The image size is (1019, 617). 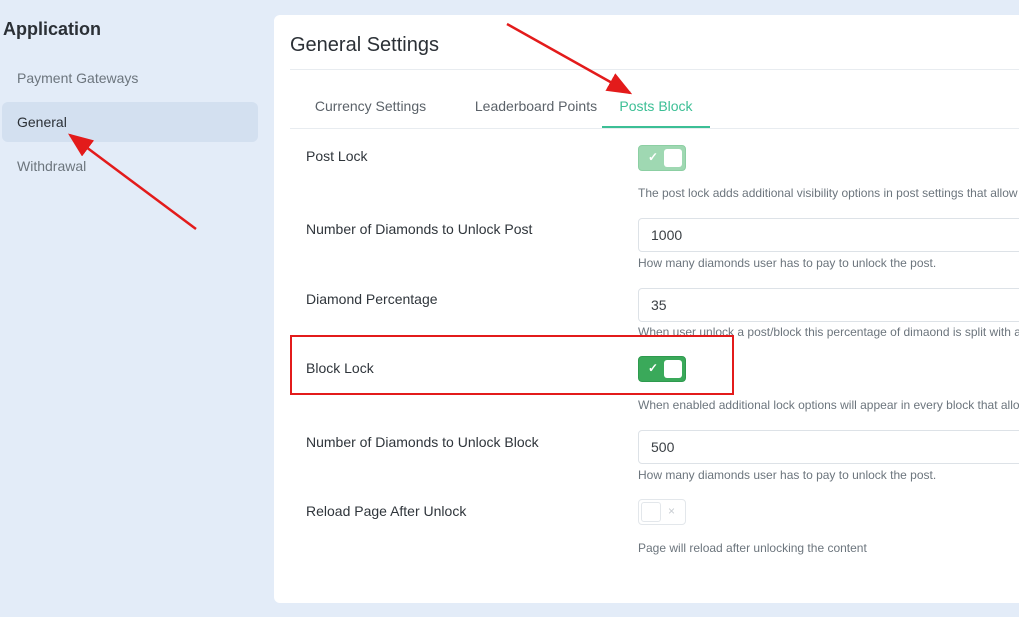 I want to click on block-lock-label: Block Lock, so click(x=340, y=368).